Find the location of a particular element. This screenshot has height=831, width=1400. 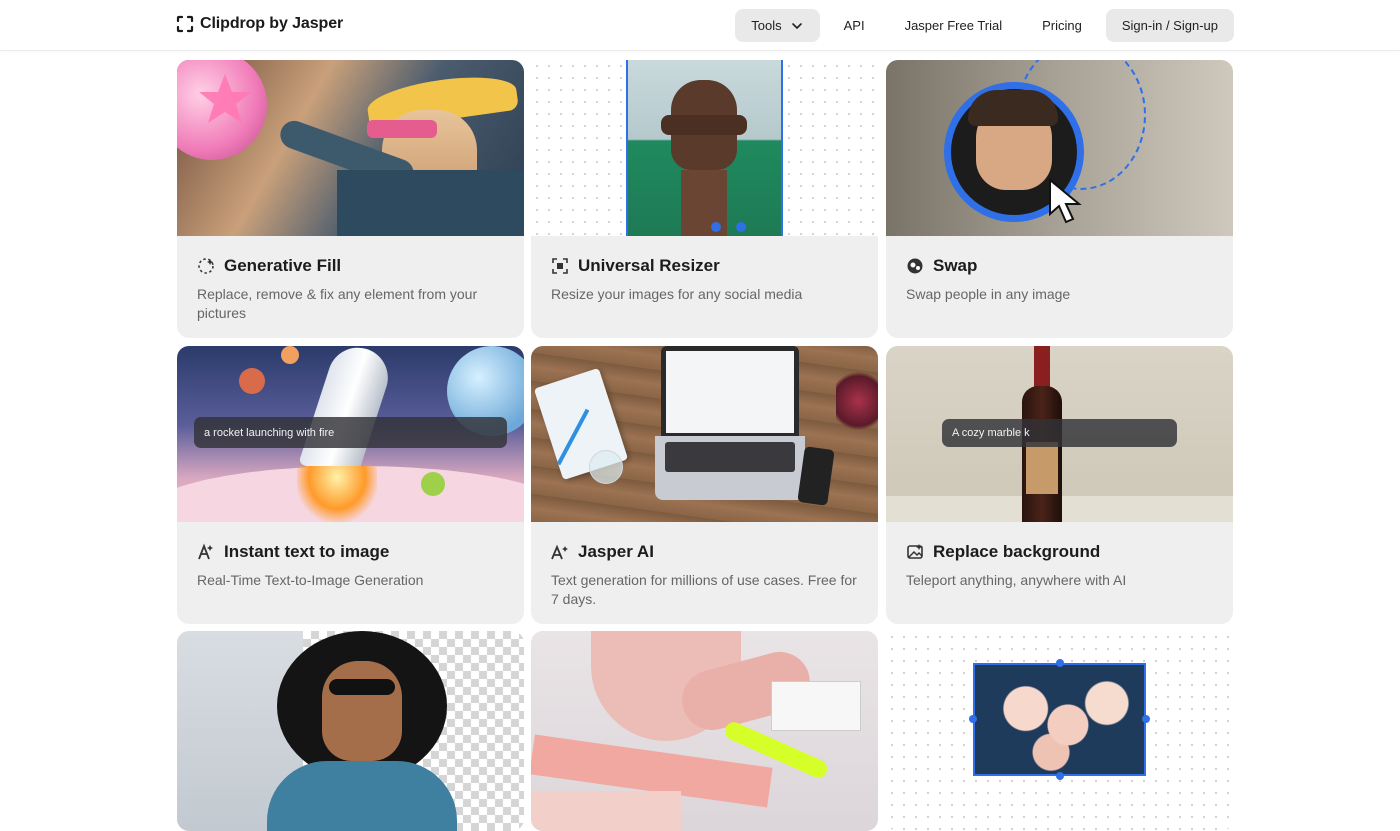

tools-menu-label: Tools is located at coordinates (766, 25).